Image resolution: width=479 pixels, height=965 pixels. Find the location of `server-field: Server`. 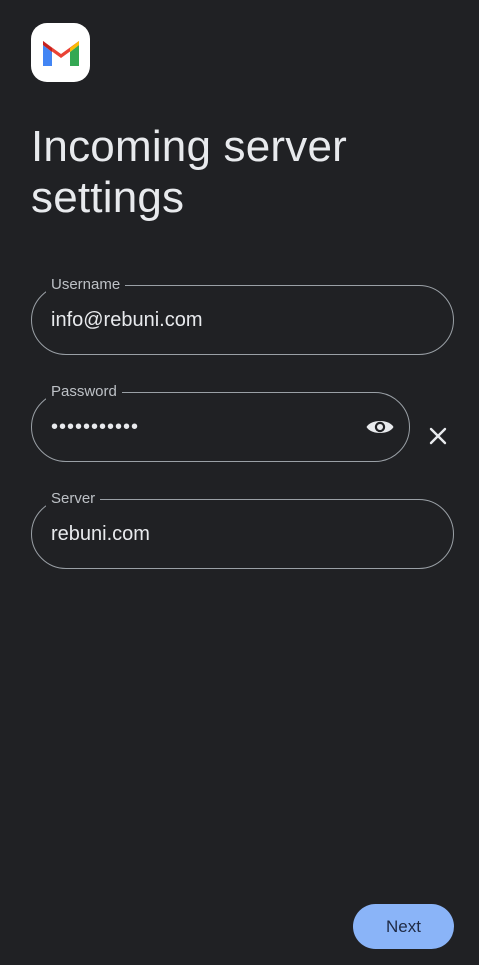

server-field: Server is located at coordinates (242, 529).